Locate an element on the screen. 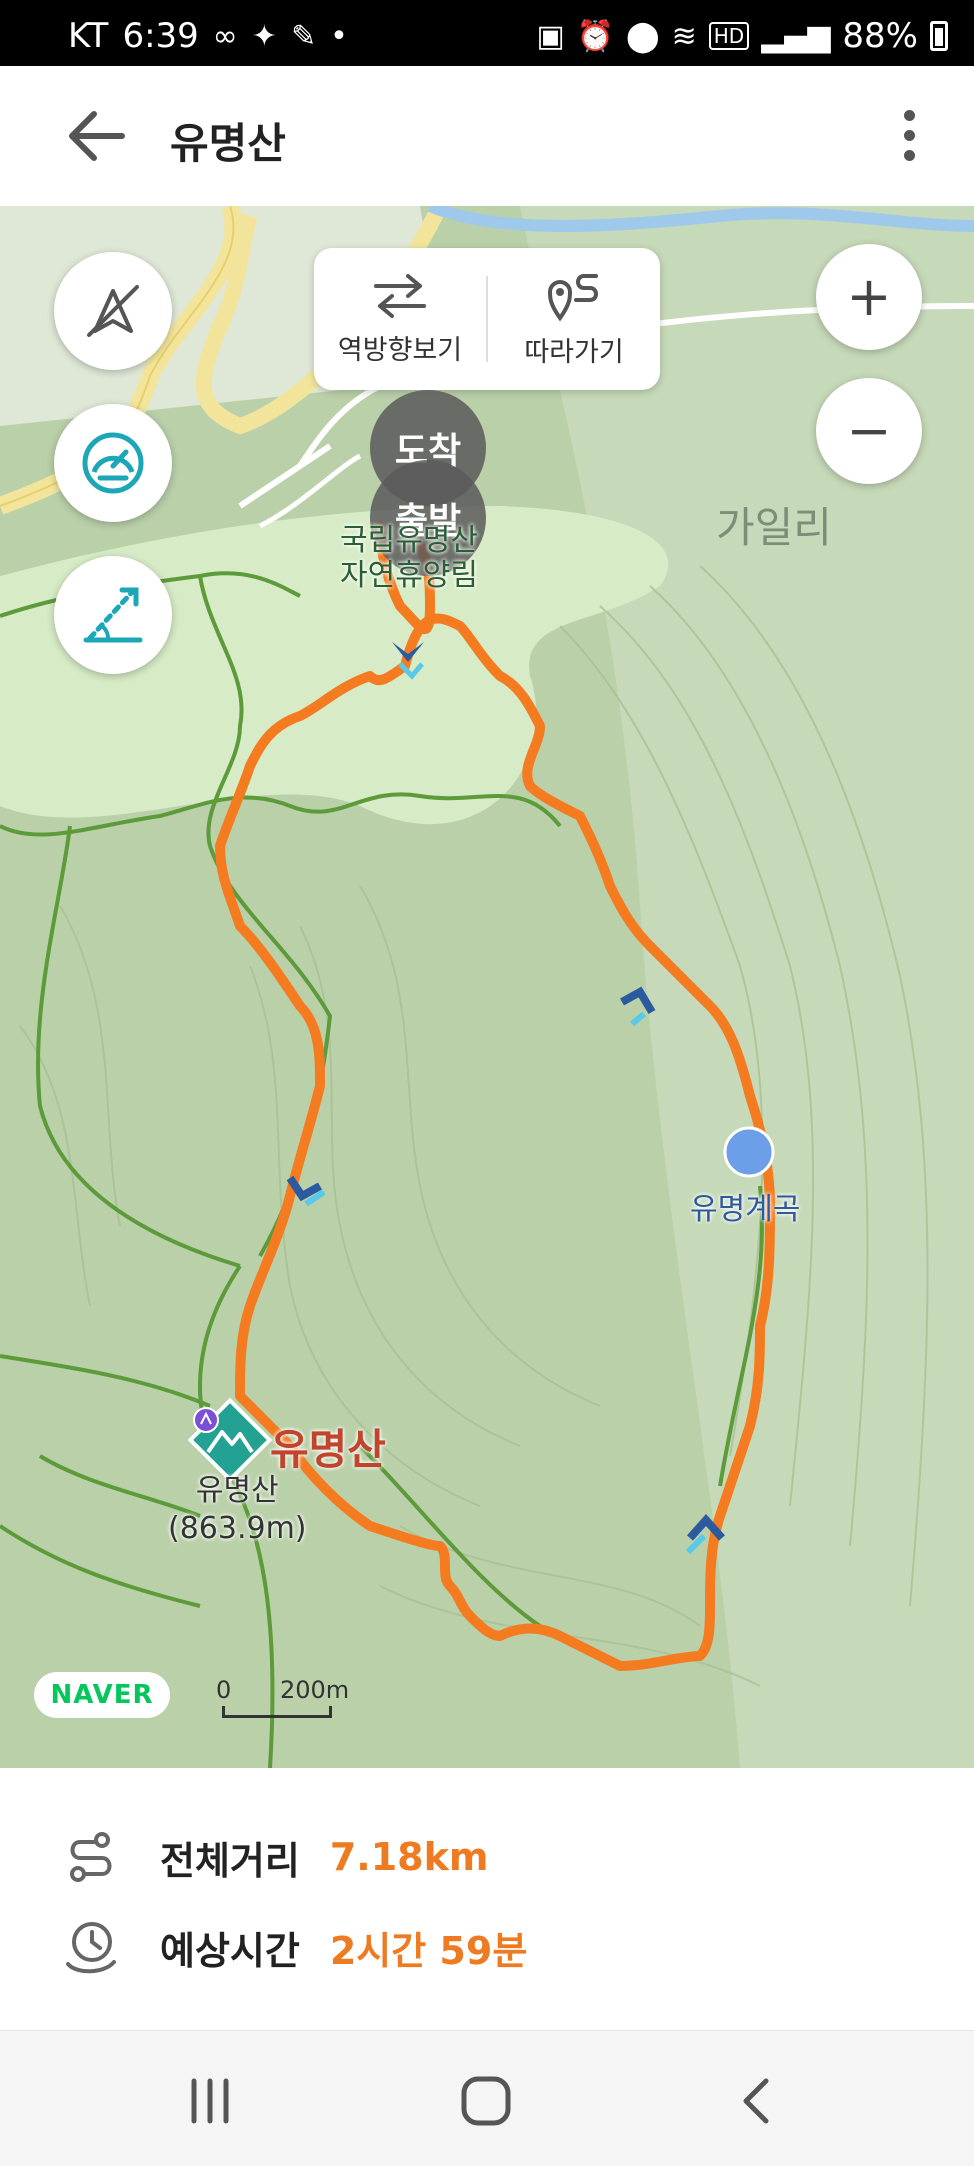 This screenshot has height=2166, width=974. home-icon is located at coordinates (486, 2101).